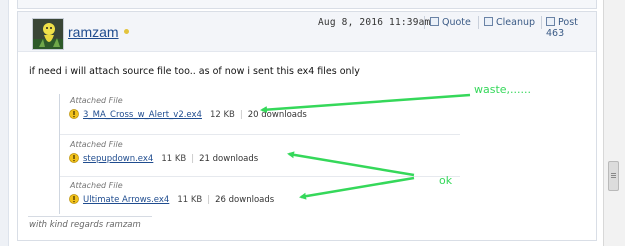 Image resolution: width=625 pixels, height=246 pixels. What do you see at coordinates (93, 32) in the screenshot?
I see `username-link: ramzam` at bounding box center [93, 32].